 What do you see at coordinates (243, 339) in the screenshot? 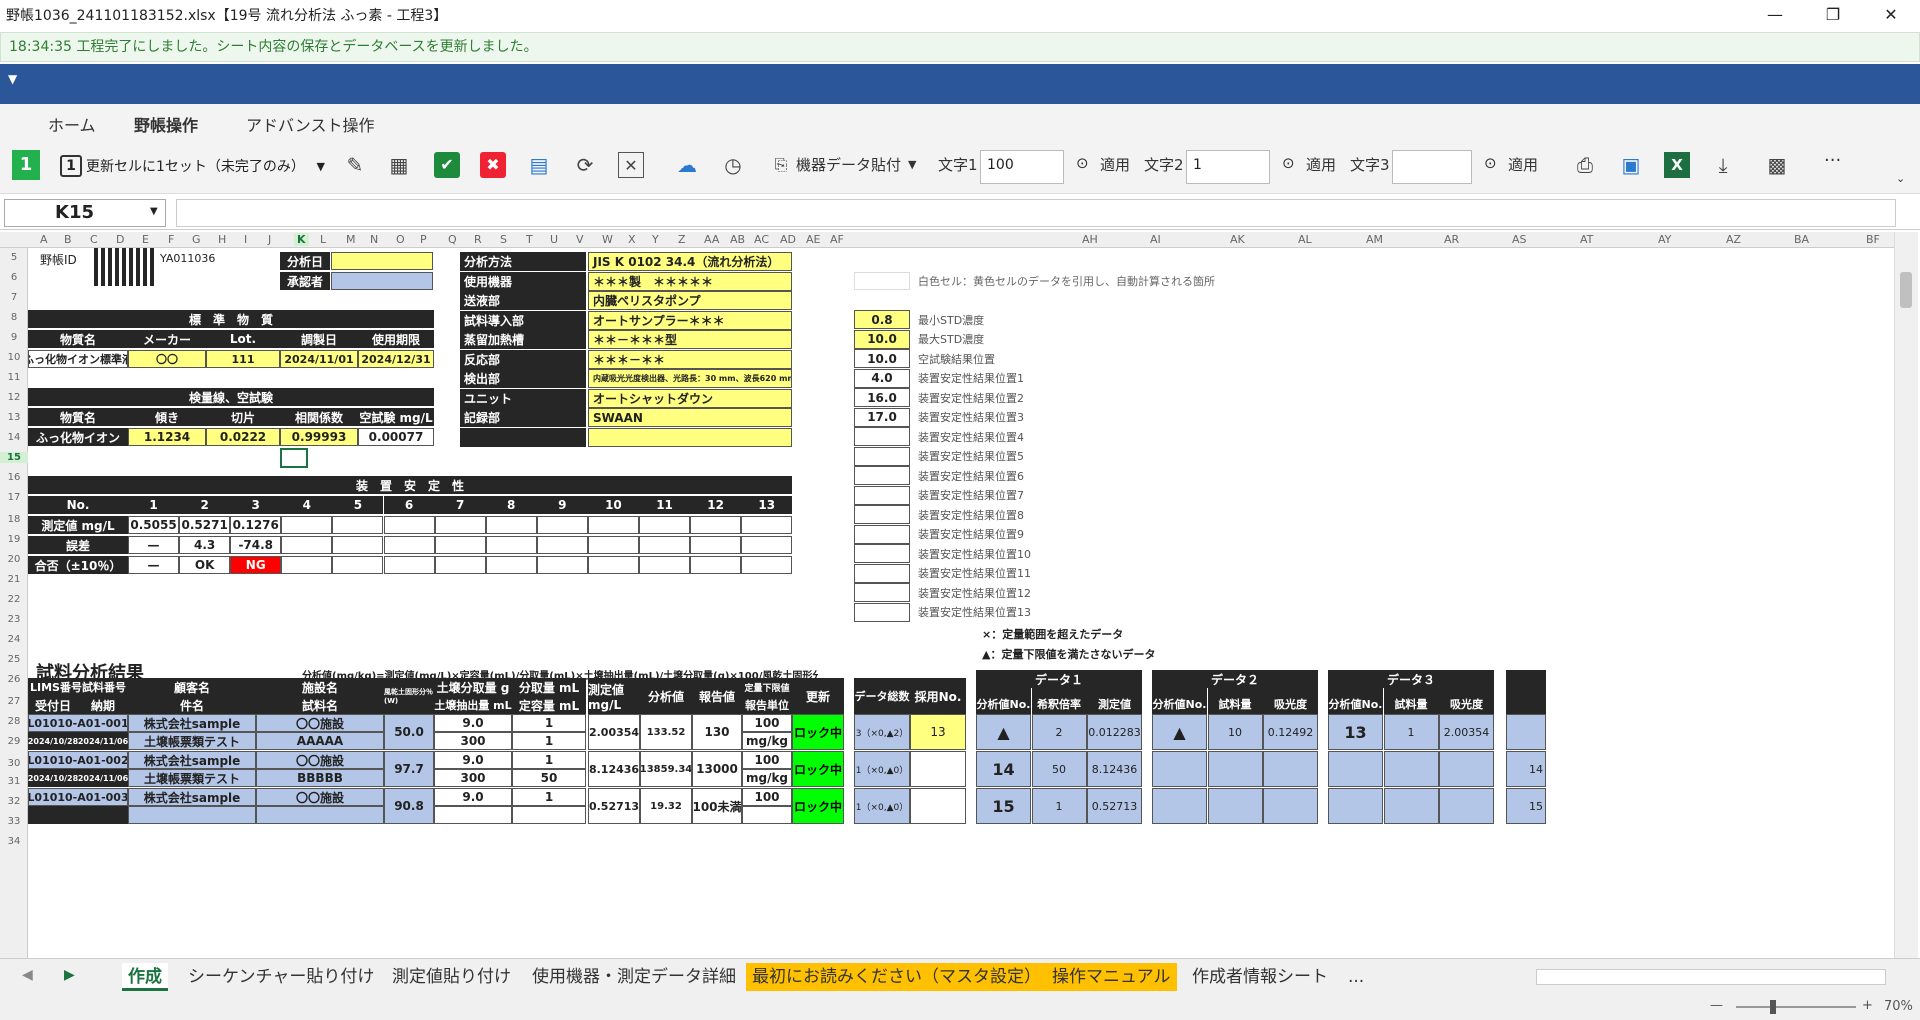
I see `standard-header: Lot.` at bounding box center [243, 339].